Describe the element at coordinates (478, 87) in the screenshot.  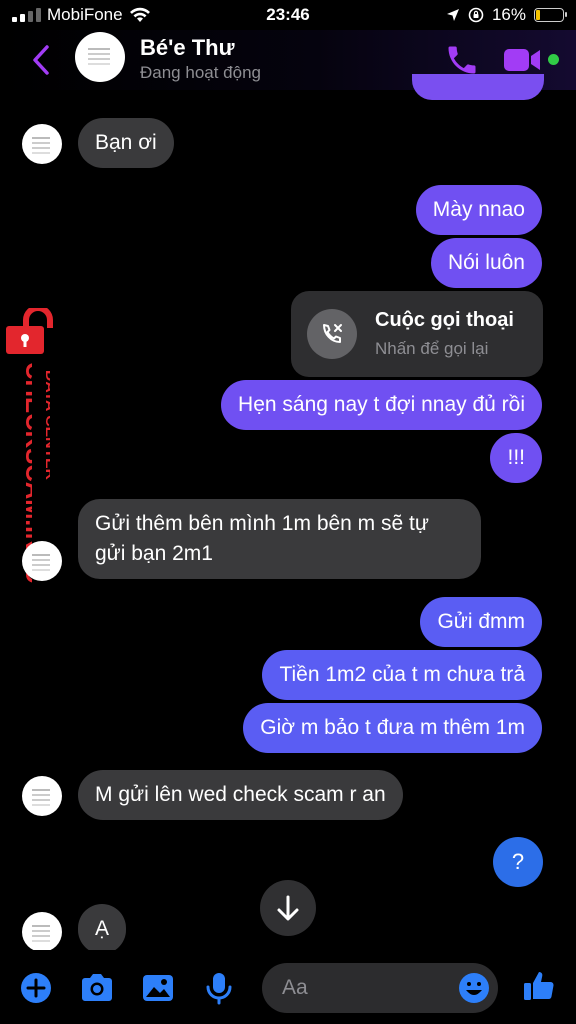
I see `message-bubble-partial` at that location.